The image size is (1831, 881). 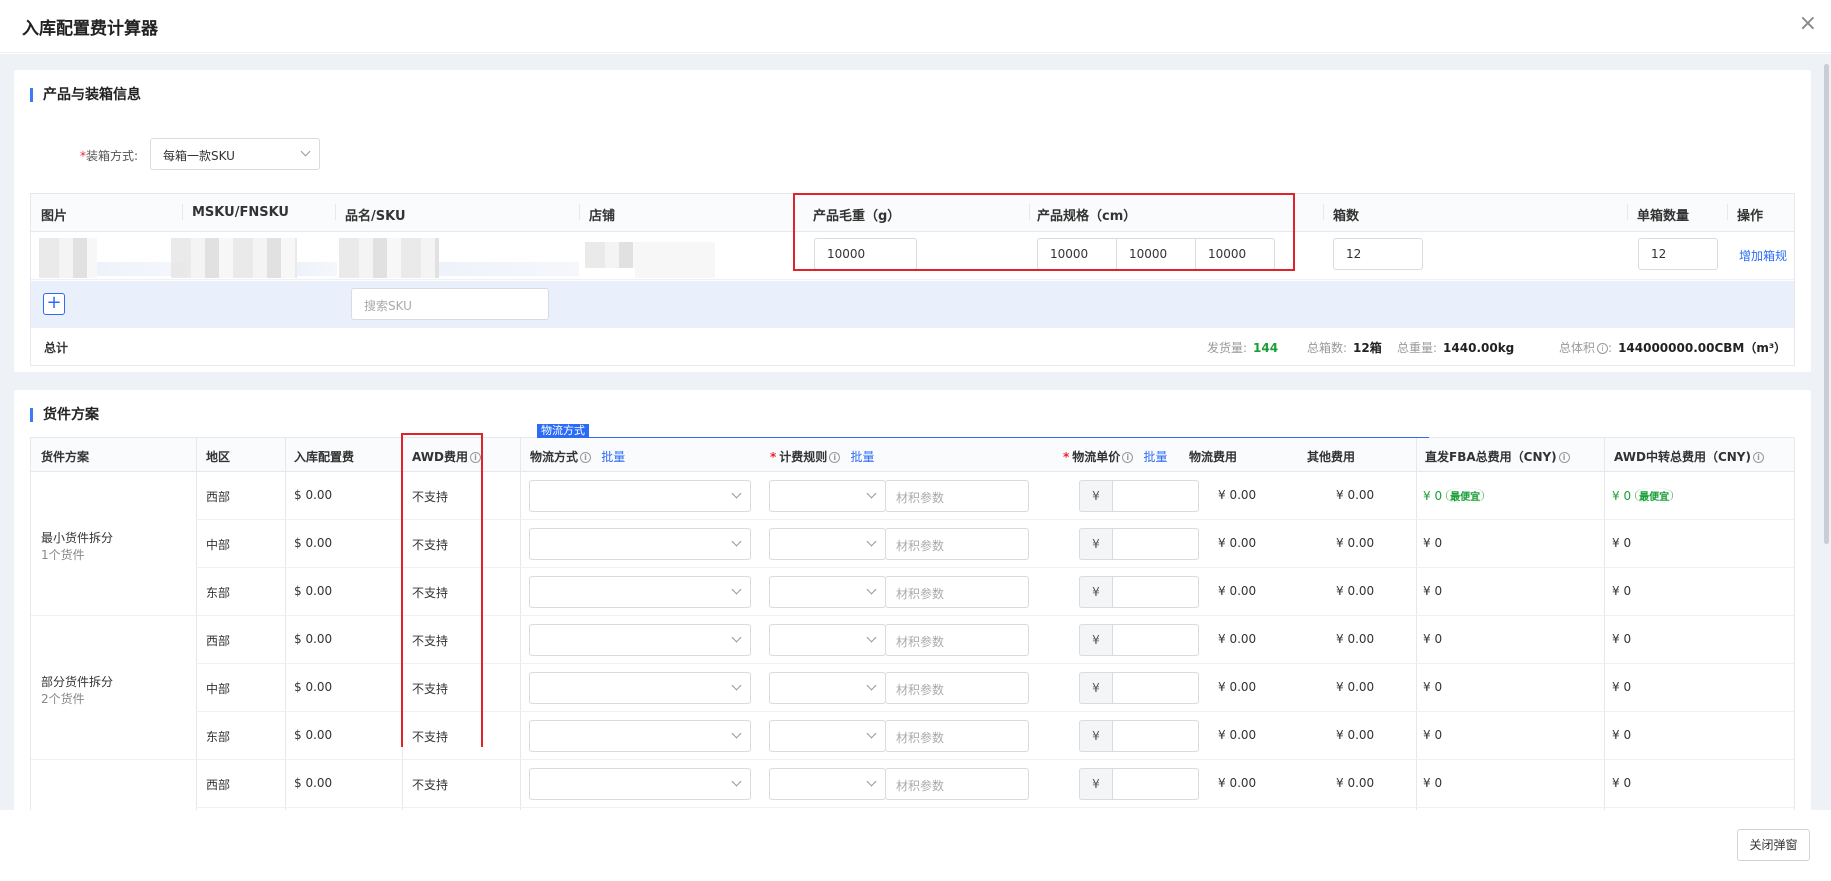 What do you see at coordinates (85, 95) in the screenshot?
I see `section-title-product: 产品与装箱信息` at bounding box center [85, 95].